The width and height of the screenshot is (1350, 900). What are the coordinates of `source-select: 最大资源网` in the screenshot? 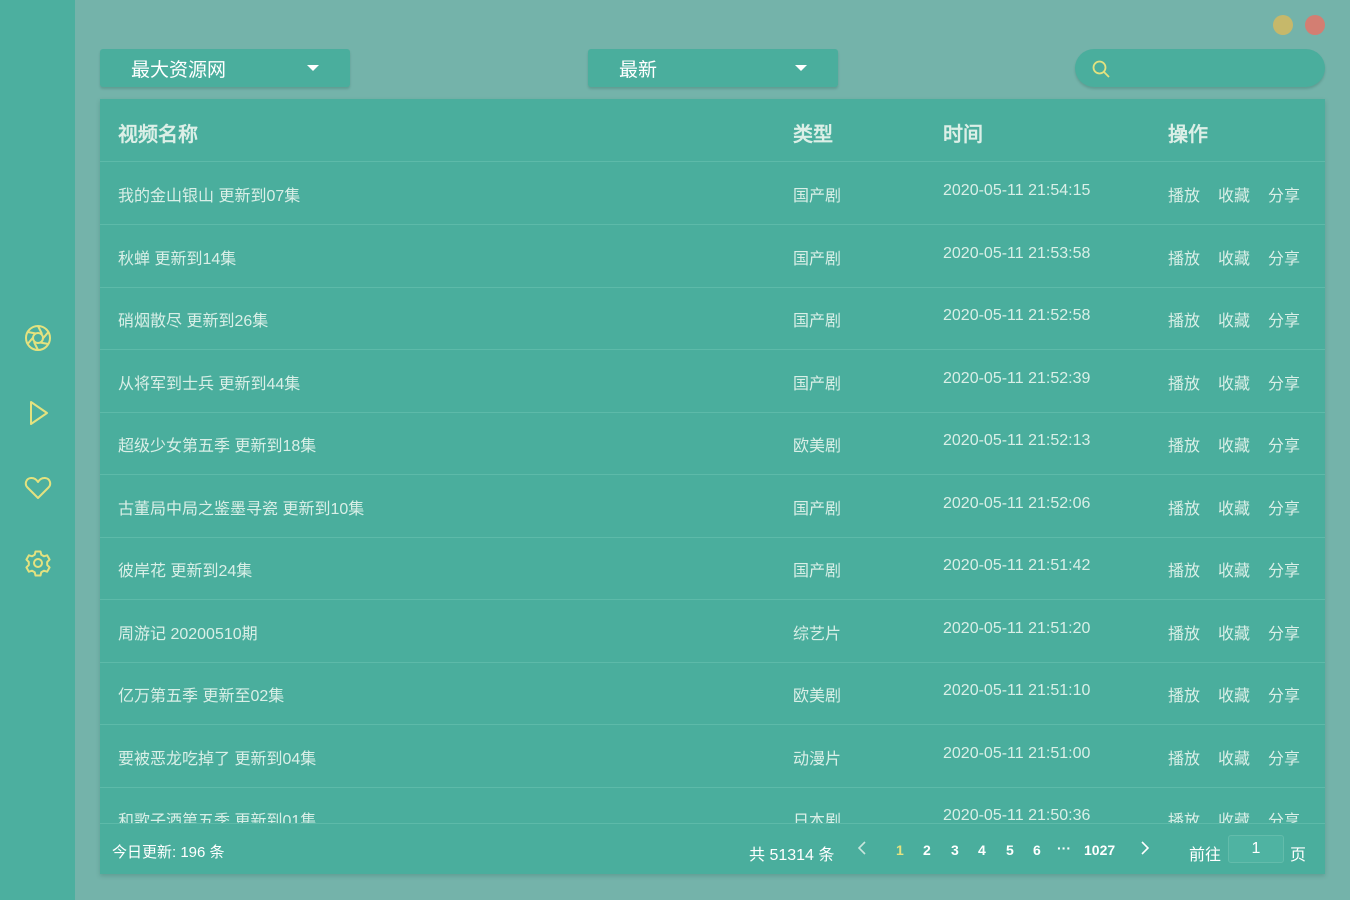 It's located at (225, 68).